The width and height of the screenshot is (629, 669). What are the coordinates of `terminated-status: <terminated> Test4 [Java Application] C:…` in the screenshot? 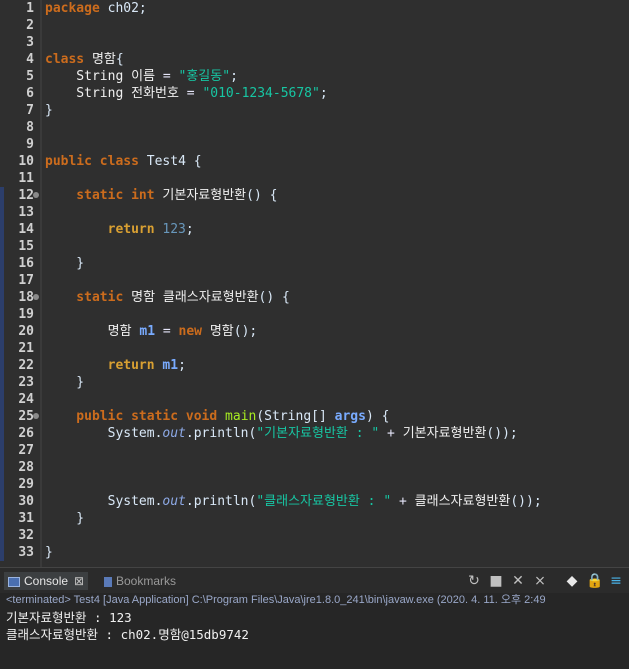 It's located at (276, 600).